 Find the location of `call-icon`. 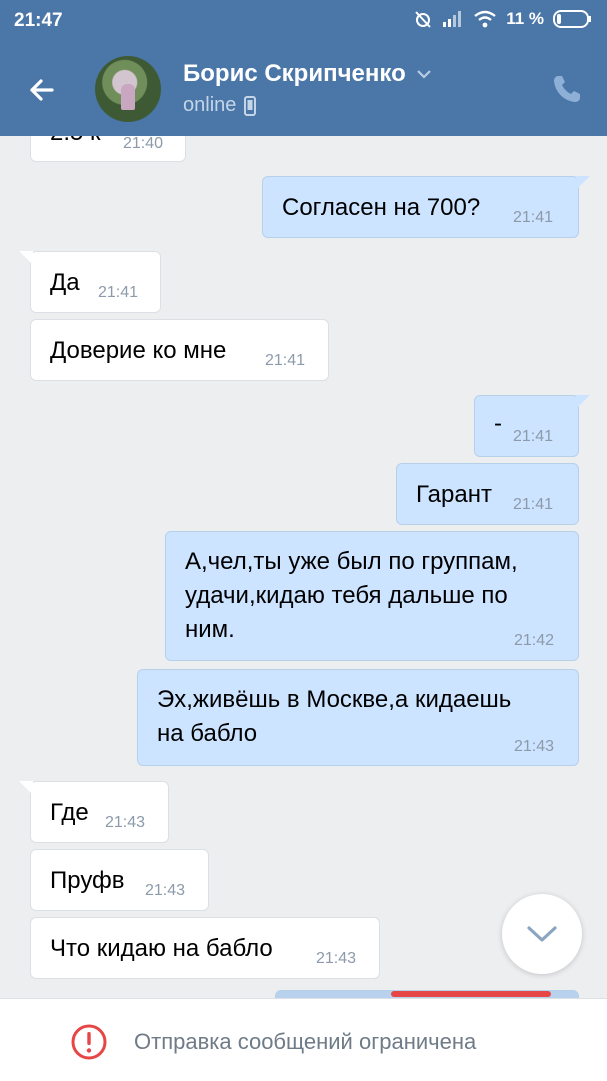

call-icon is located at coordinates (567, 89).